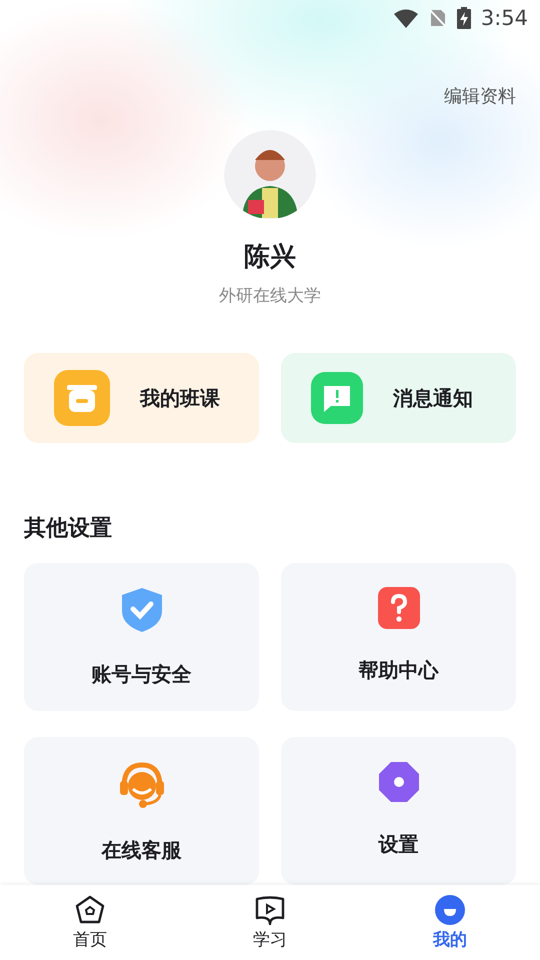 The width and height of the screenshot is (540, 960). I want to click on tab-item: 首页, so click(90, 922).